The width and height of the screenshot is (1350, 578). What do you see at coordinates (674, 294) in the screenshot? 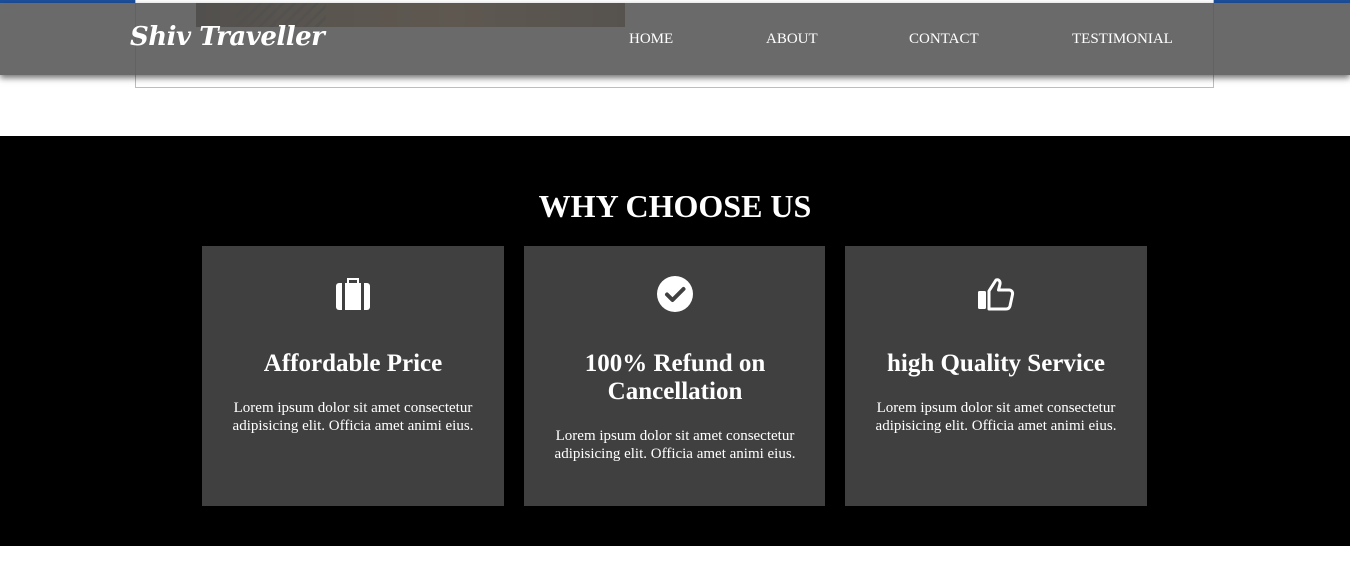
I see `check-circle-icon` at bounding box center [674, 294].